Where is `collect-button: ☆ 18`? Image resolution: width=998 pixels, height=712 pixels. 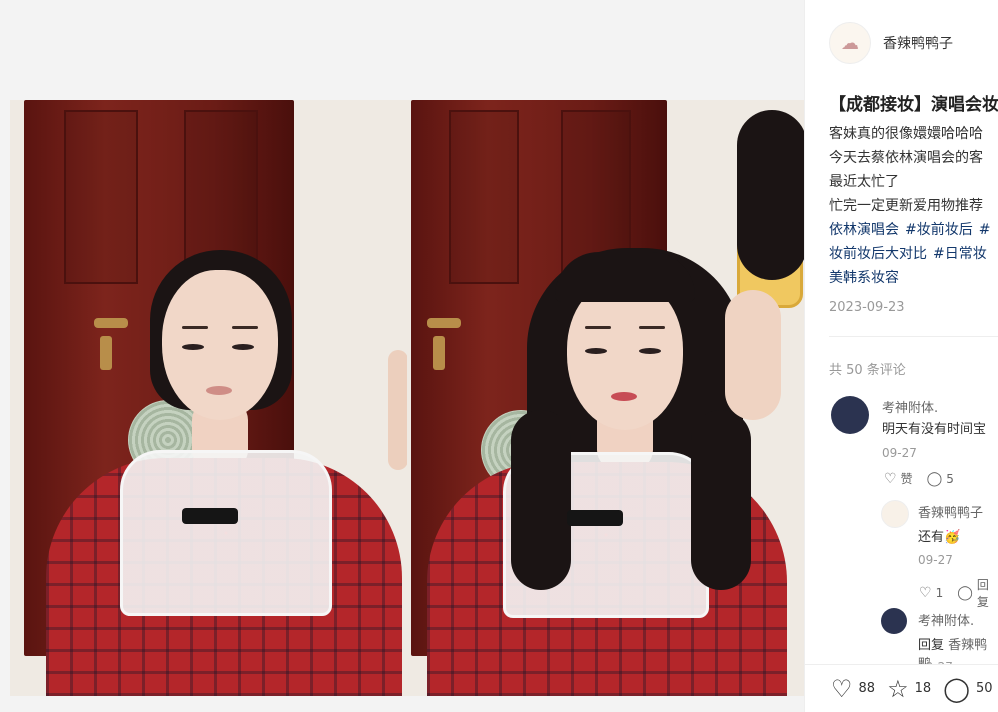
collect-button: ☆ 18 is located at coordinates (909, 689).